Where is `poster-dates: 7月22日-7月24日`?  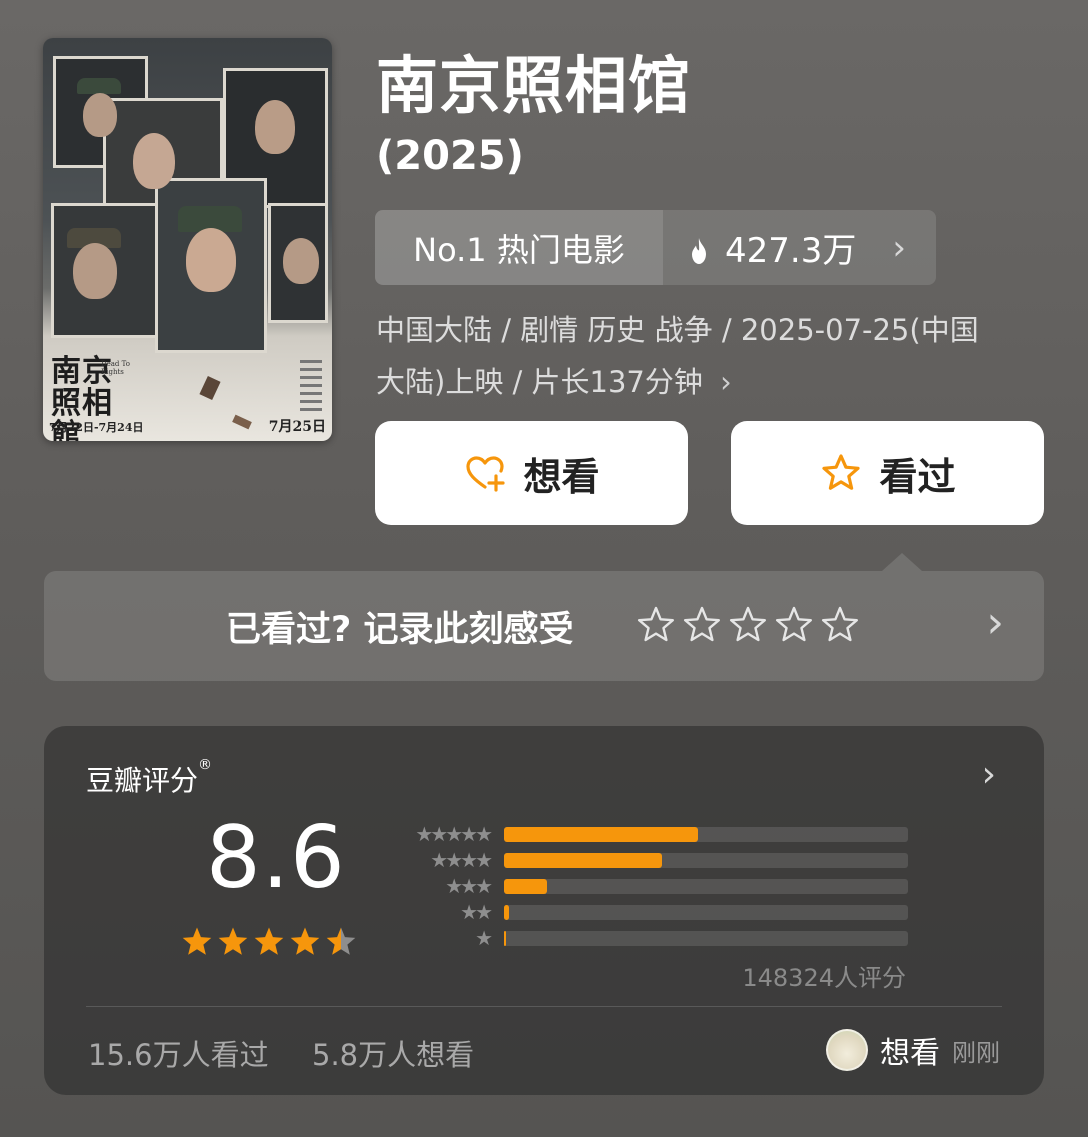 poster-dates: 7月22日-7月24日 is located at coordinates (96, 427).